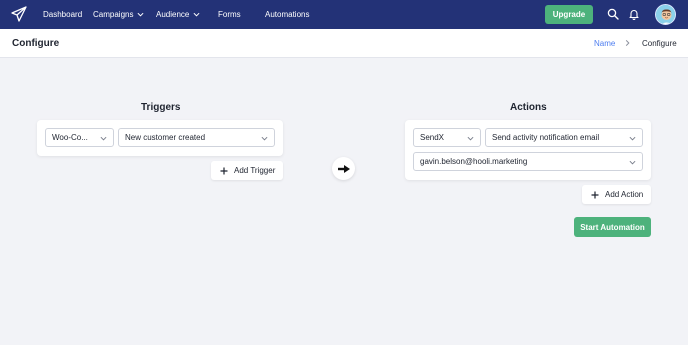  What do you see at coordinates (19, 14) in the screenshot?
I see `paper-plane-logo-icon` at bounding box center [19, 14].